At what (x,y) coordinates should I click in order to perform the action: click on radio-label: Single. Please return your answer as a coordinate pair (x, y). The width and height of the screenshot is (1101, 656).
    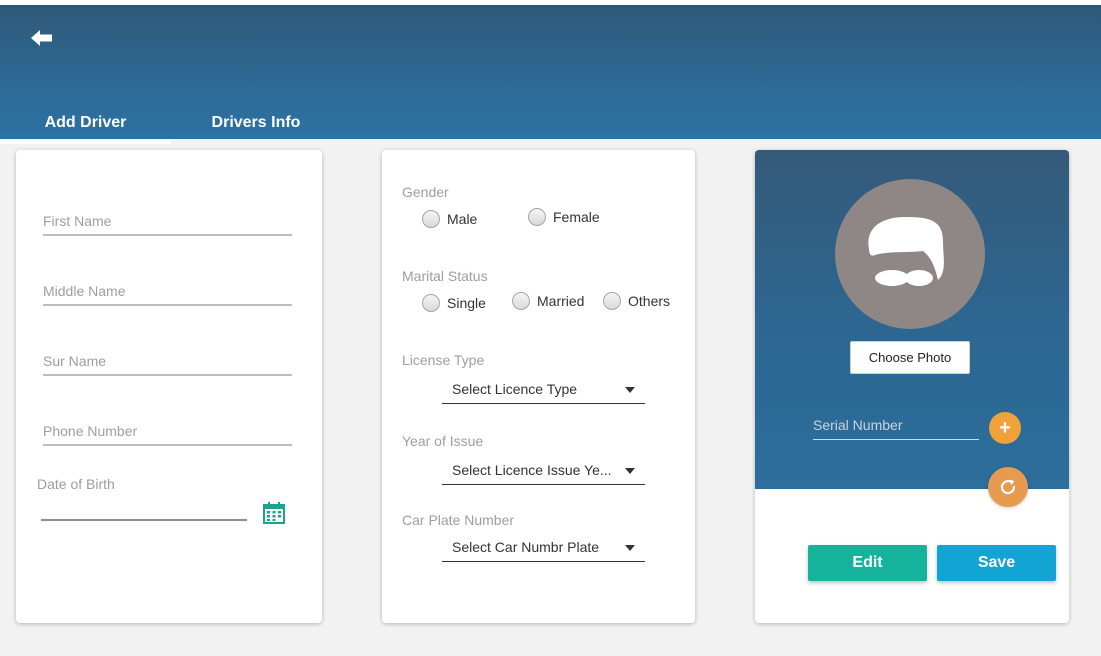
    Looking at the image, I should click on (466, 303).